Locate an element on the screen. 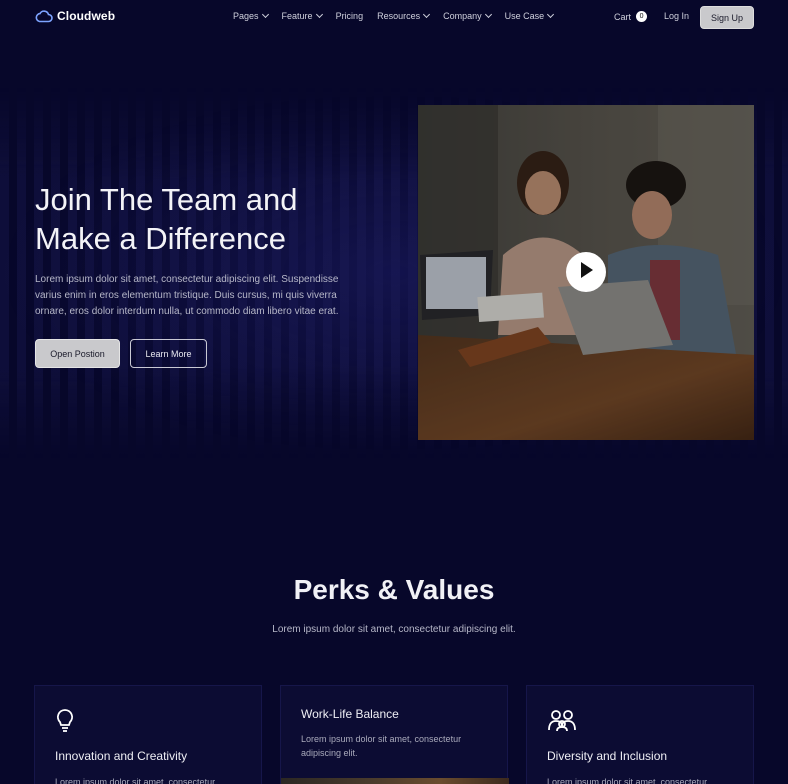  nav-resources: Resources is located at coordinates (404, 15).